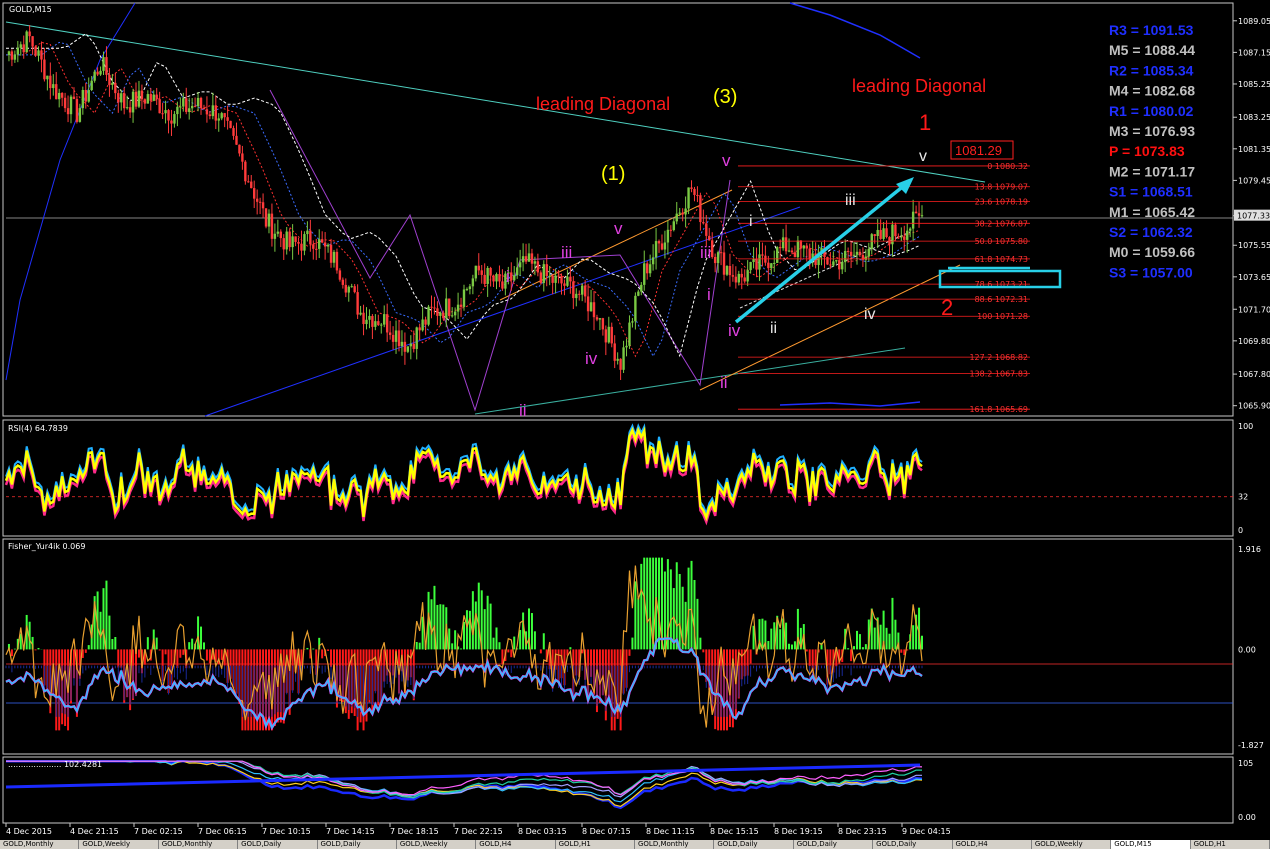  I want to click on fisher-axis-label: 1.916, so click(1249, 549).